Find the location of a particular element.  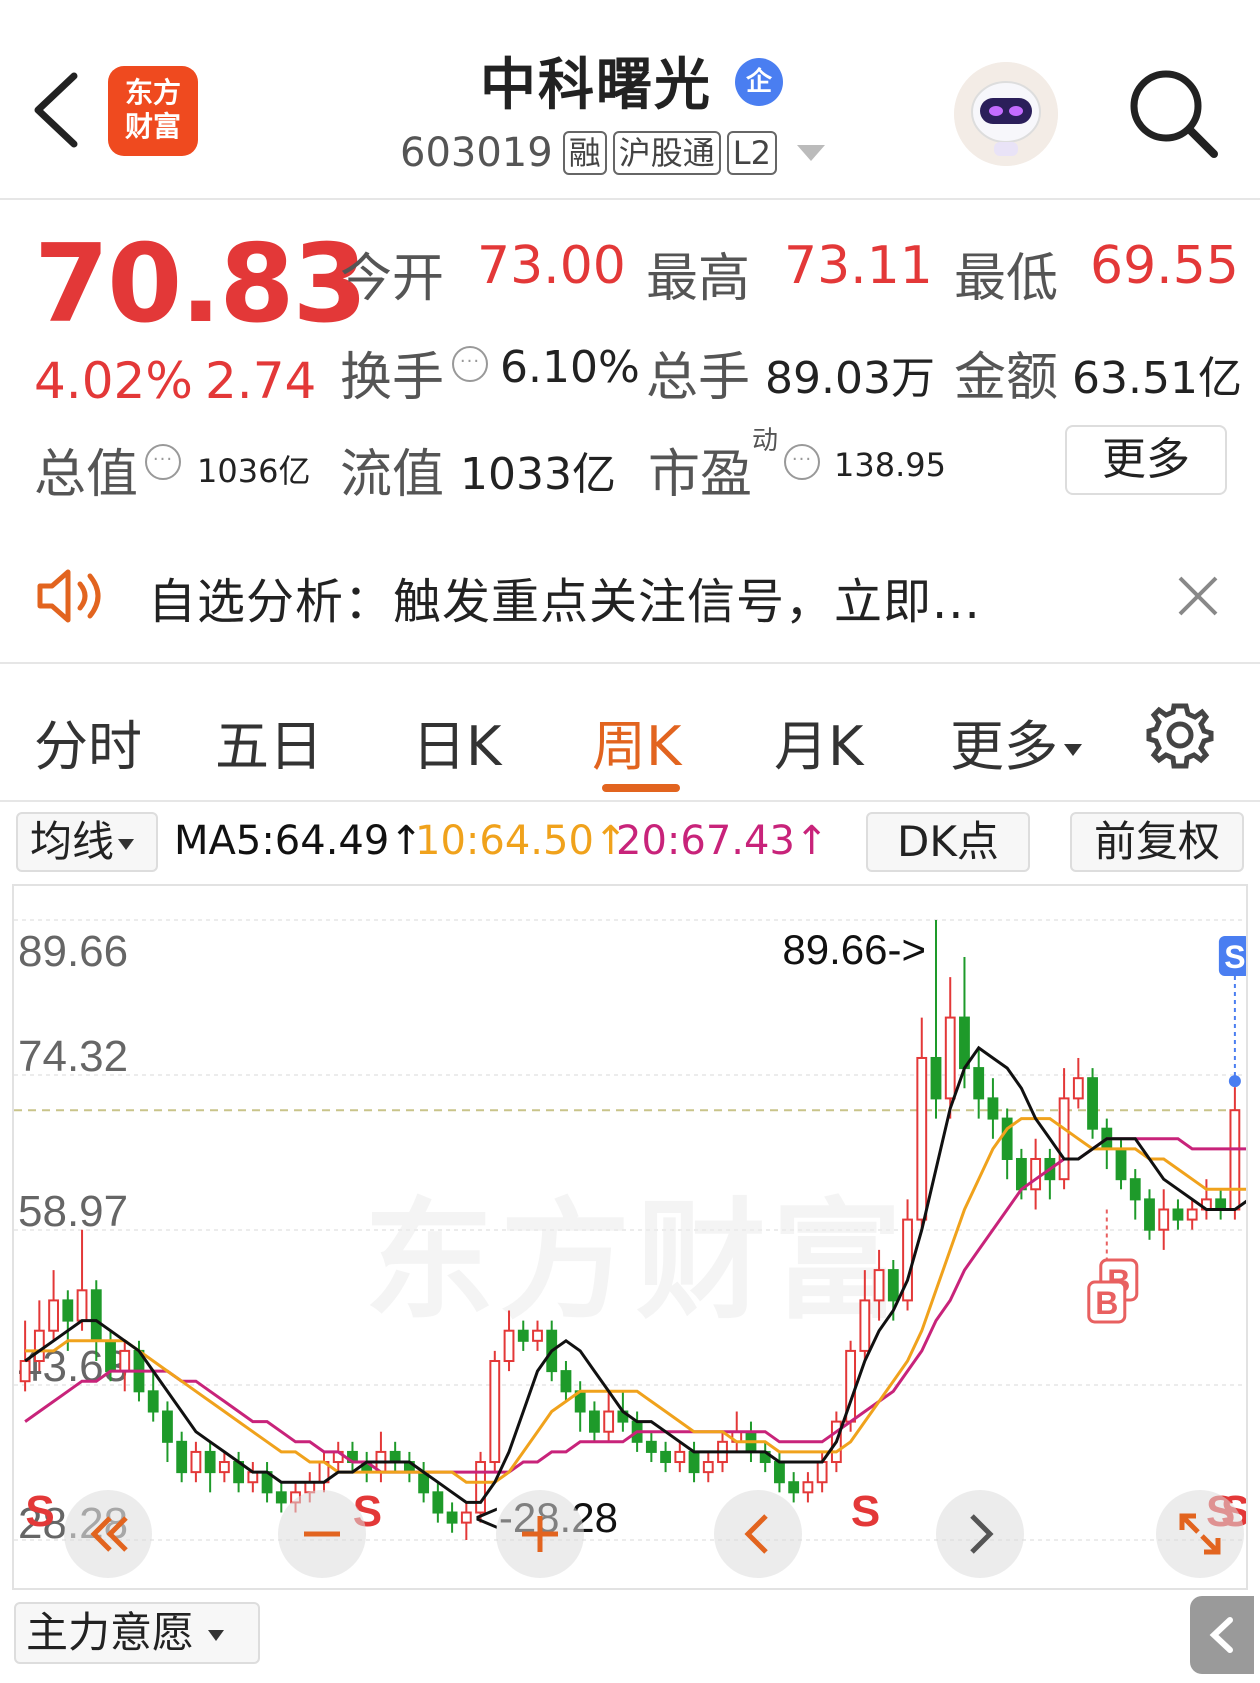

change-amount: 2.74 is located at coordinates (261, 381).